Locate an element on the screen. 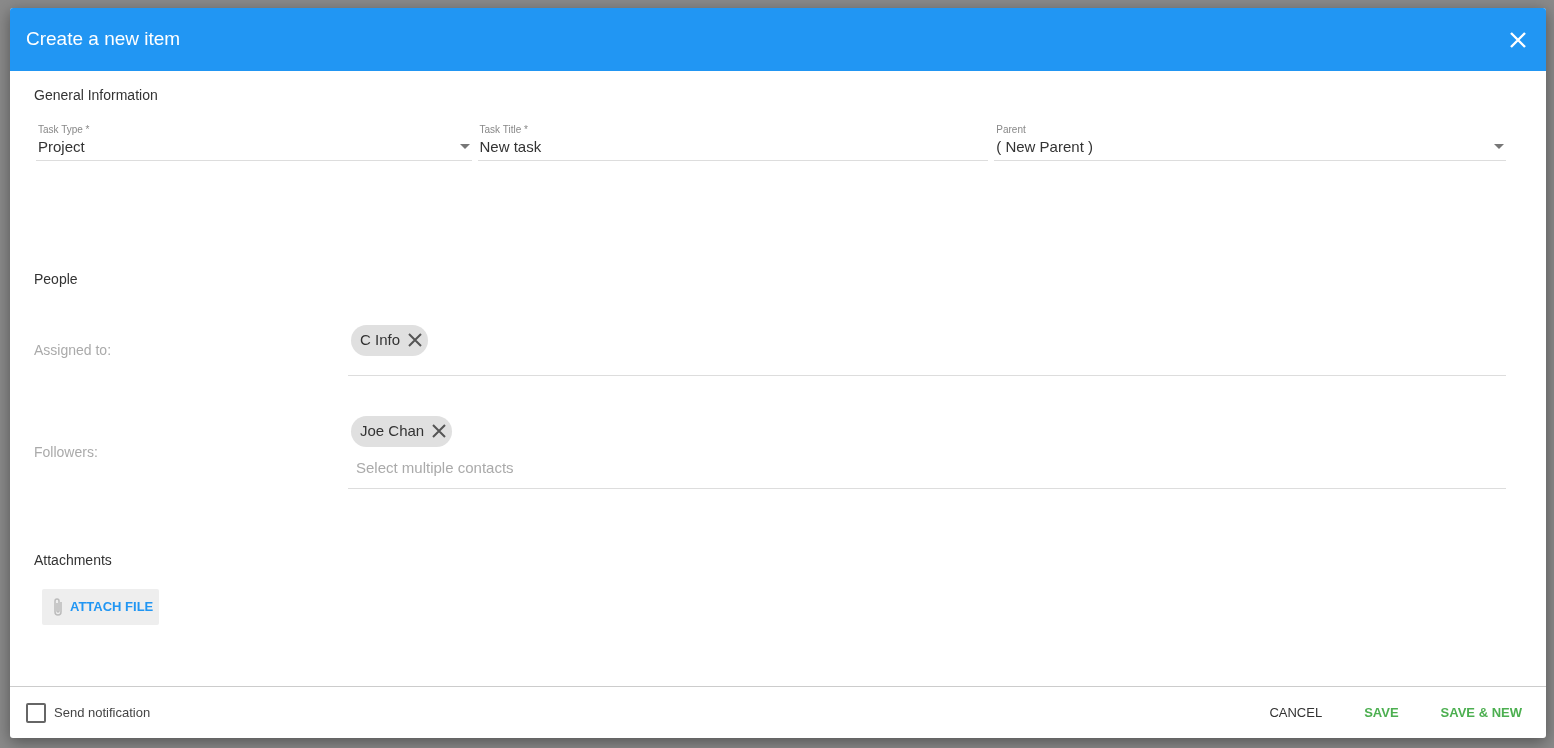 This screenshot has width=1554, height=748. checkbox-label: Send notification is located at coordinates (102, 712).